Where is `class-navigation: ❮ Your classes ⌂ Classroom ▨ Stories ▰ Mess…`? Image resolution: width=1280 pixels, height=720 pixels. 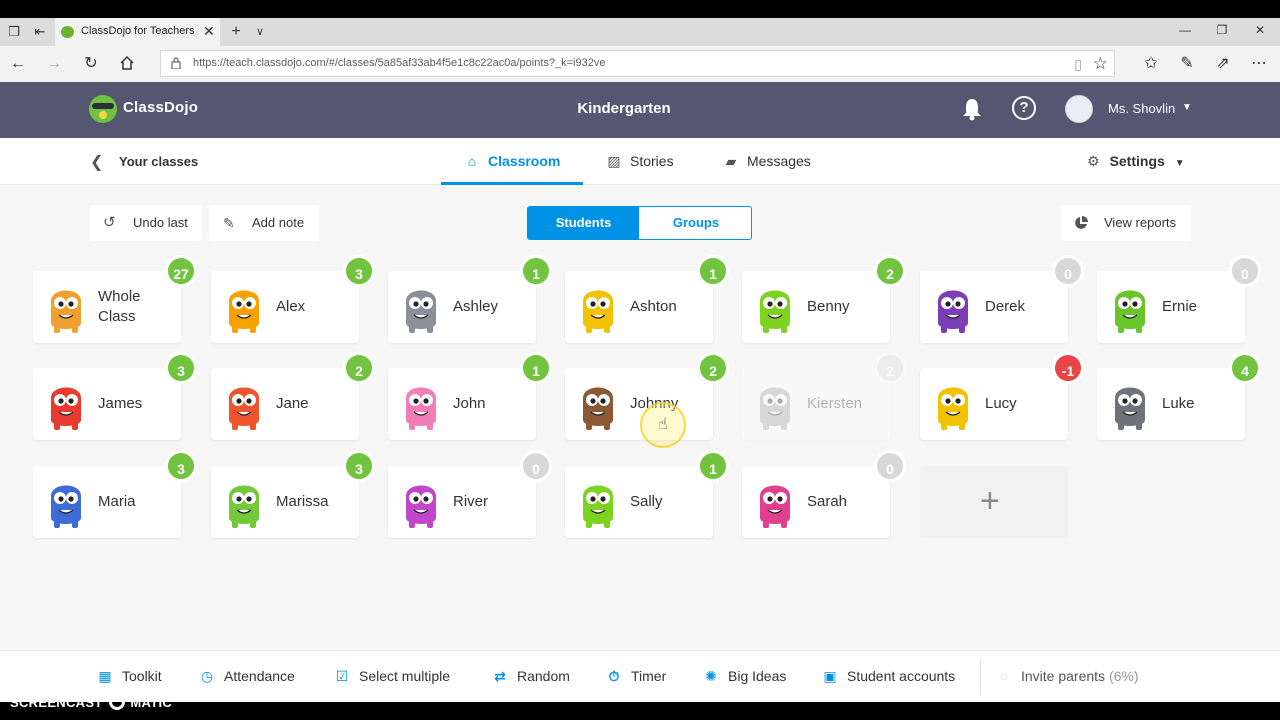 class-navigation: ❮ Your classes ⌂ Classroom ▨ Stories ▰ Mess… is located at coordinates (640, 161).